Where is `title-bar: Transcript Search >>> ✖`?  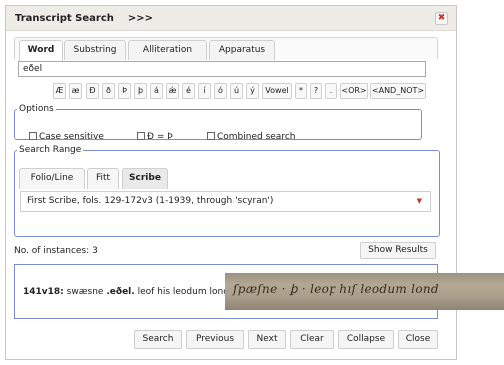
title-bar: Transcript Search >>> ✖ is located at coordinates (231, 18).